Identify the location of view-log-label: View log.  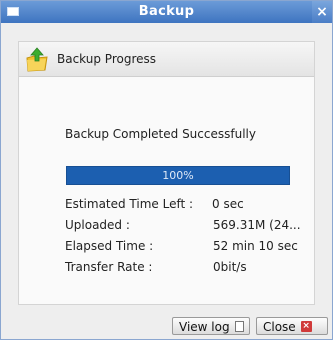
(204, 327).